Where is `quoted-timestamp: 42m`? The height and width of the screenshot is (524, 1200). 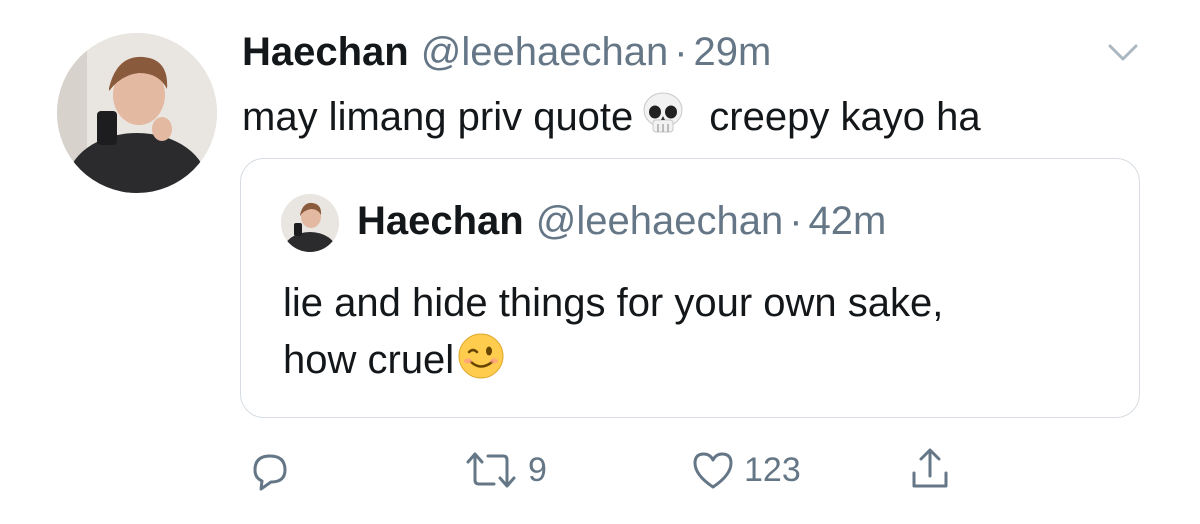
quoted-timestamp: 42m is located at coordinates (847, 221).